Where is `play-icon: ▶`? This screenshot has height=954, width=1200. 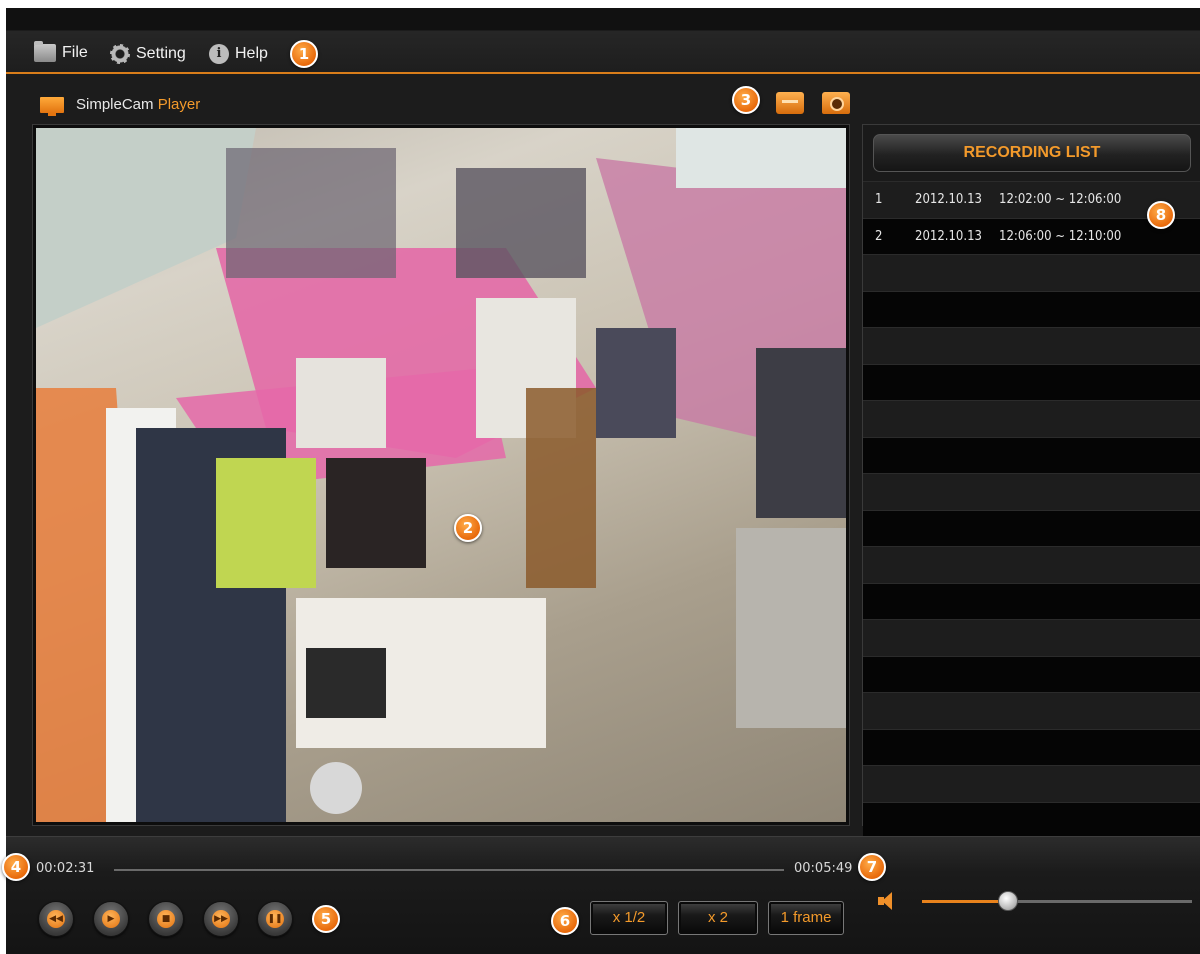
play-icon: ▶ is located at coordinates (111, 919).